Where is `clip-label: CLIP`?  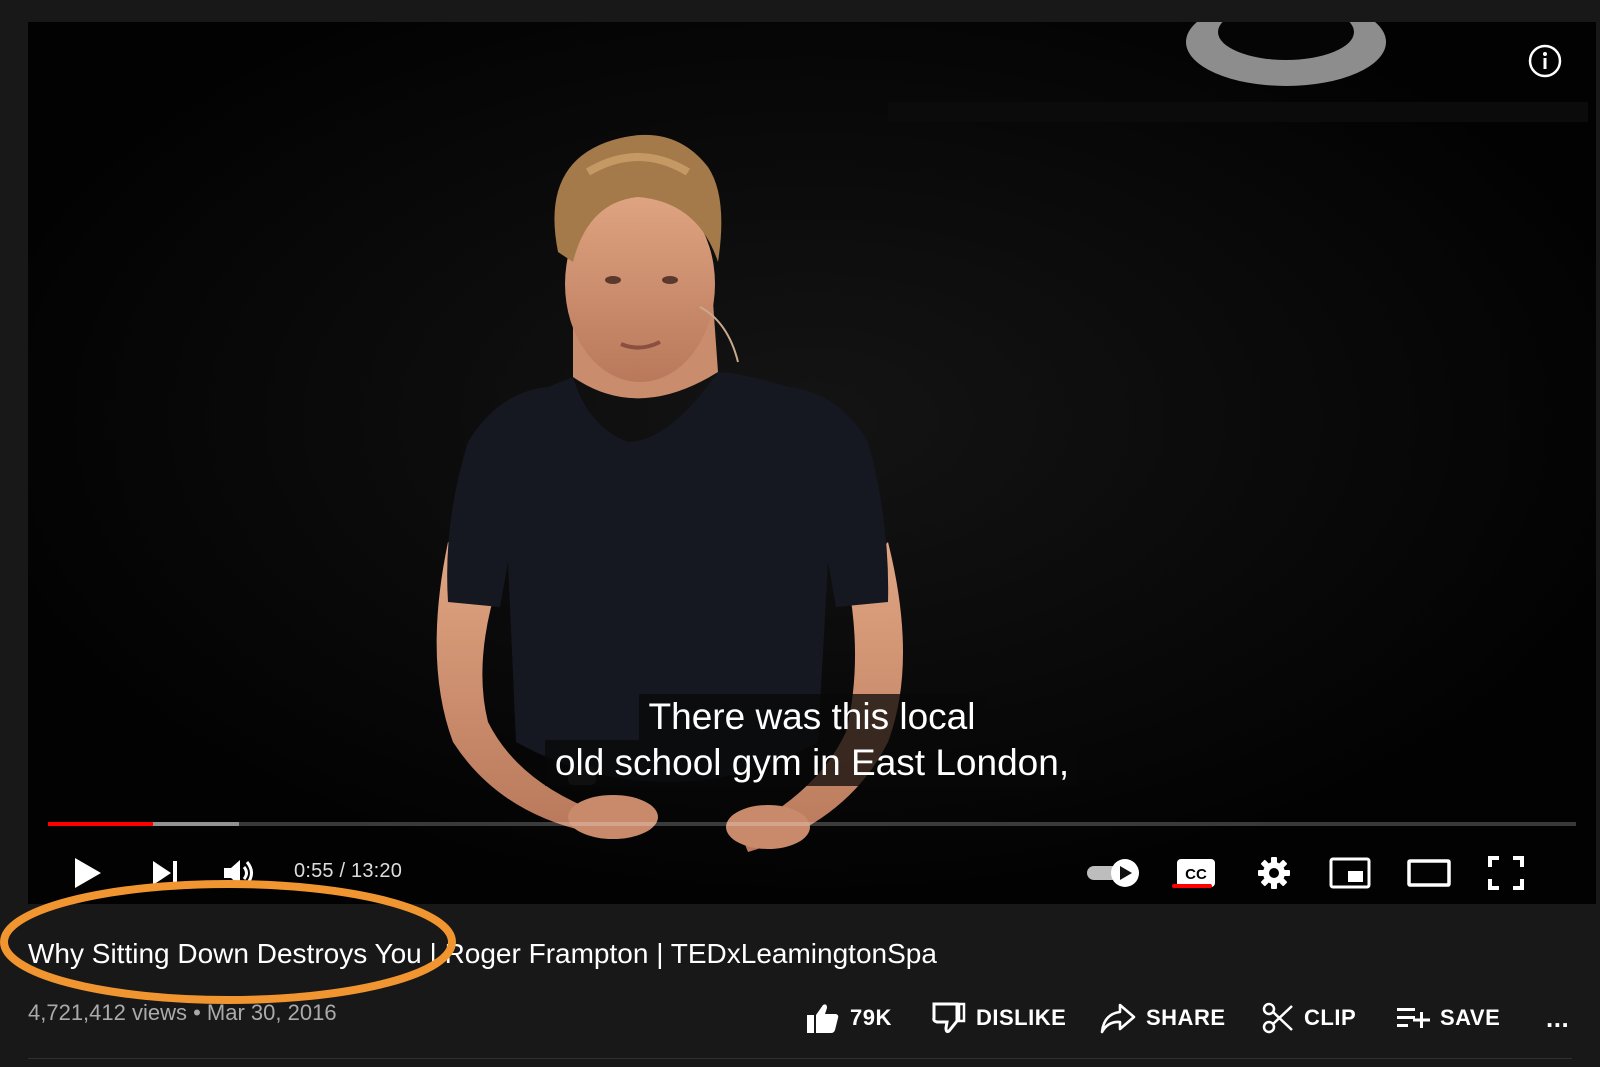
clip-label: CLIP is located at coordinates (1330, 1017).